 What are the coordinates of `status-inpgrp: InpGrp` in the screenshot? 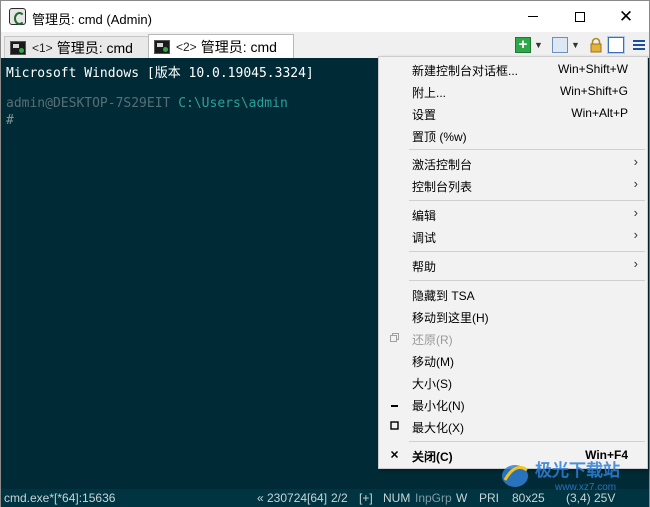 It's located at (433, 498).